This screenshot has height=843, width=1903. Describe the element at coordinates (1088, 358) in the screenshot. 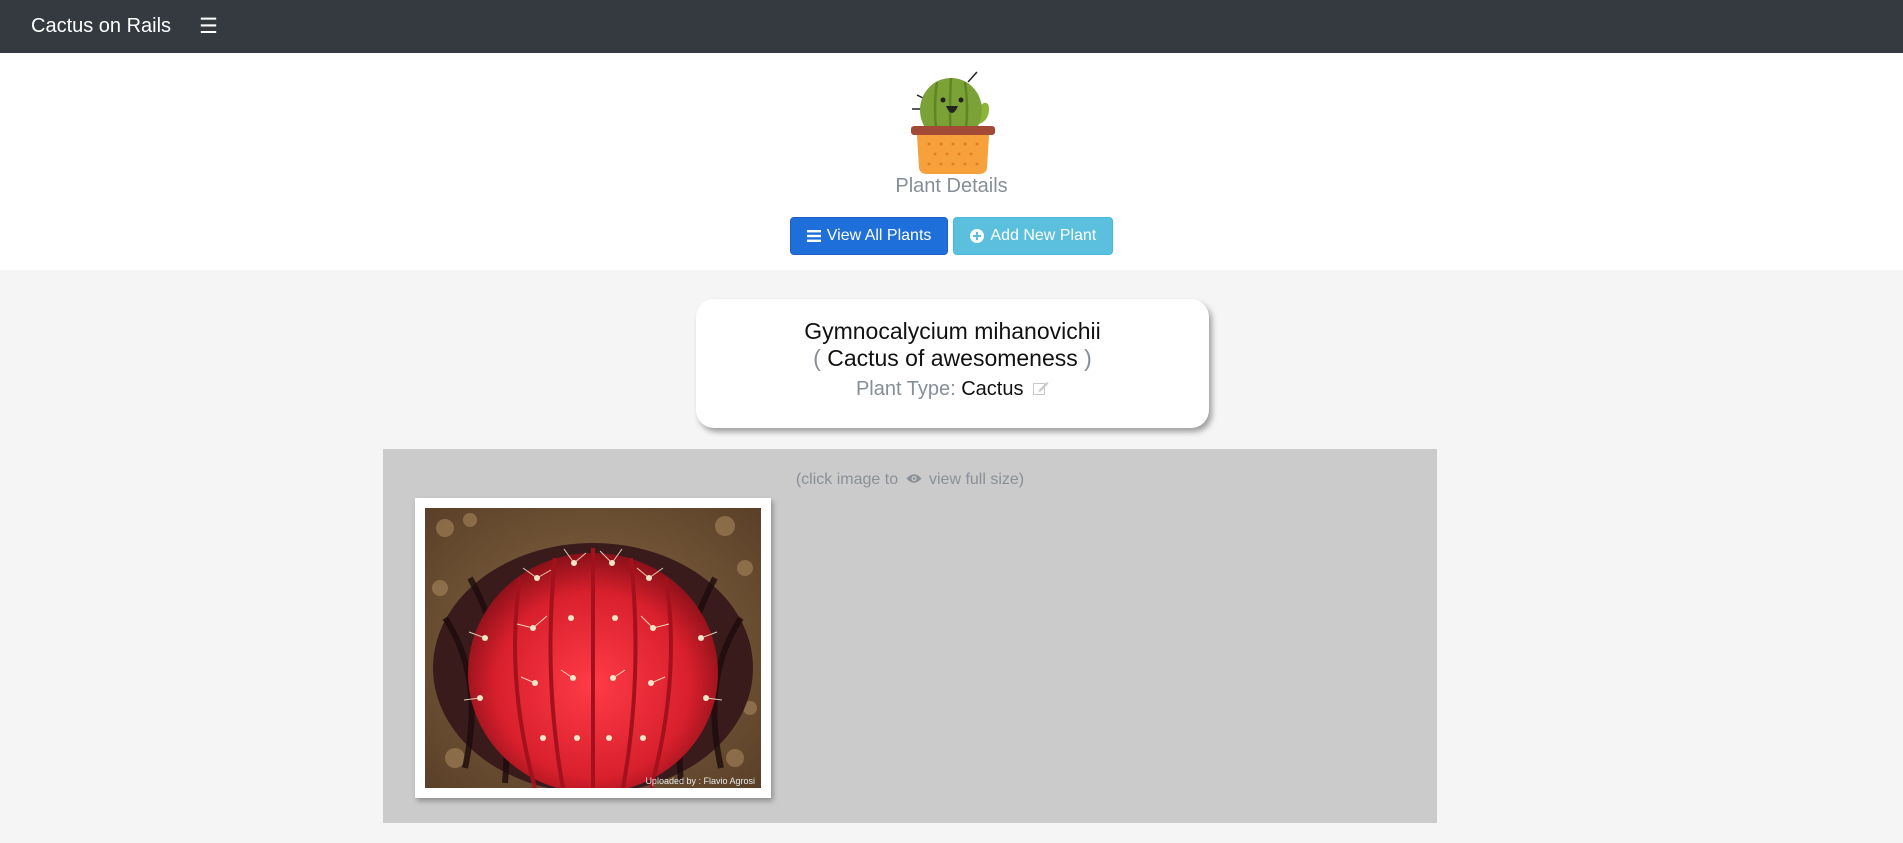

I see `close-paren: )` at that location.